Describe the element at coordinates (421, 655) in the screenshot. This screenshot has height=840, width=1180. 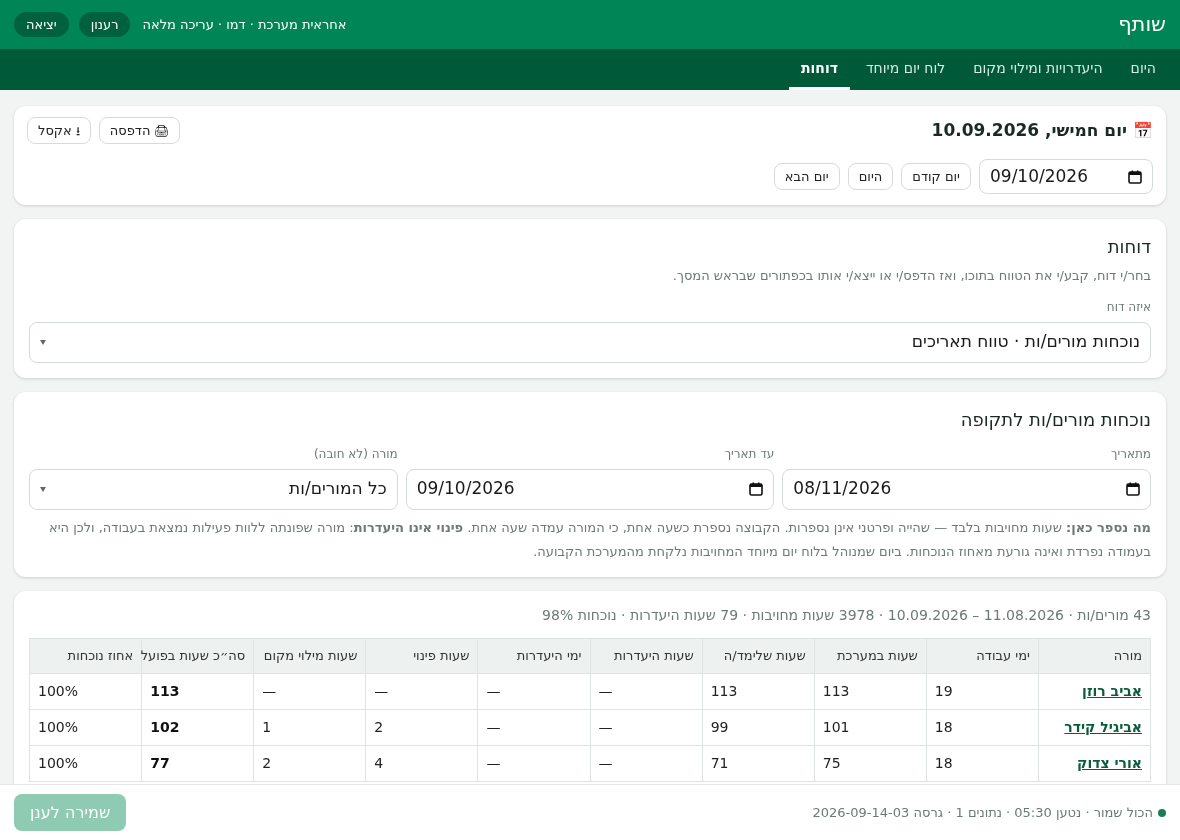
I see `column-header: שעות פינוי` at that location.